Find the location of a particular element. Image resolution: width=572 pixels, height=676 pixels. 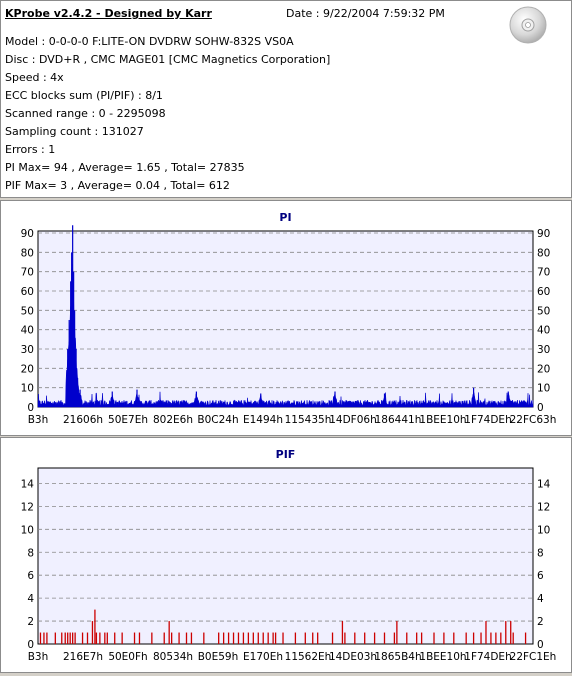

x-tick-label: E170Eh is located at coordinates (263, 657).